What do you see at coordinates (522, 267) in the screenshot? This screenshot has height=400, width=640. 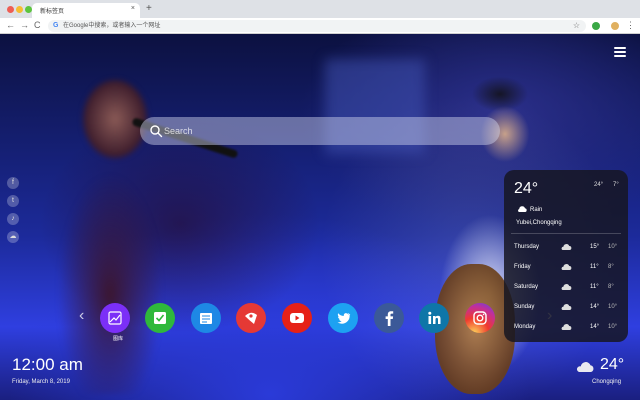 I see `forecast-day: Friday` at bounding box center [522, 267].